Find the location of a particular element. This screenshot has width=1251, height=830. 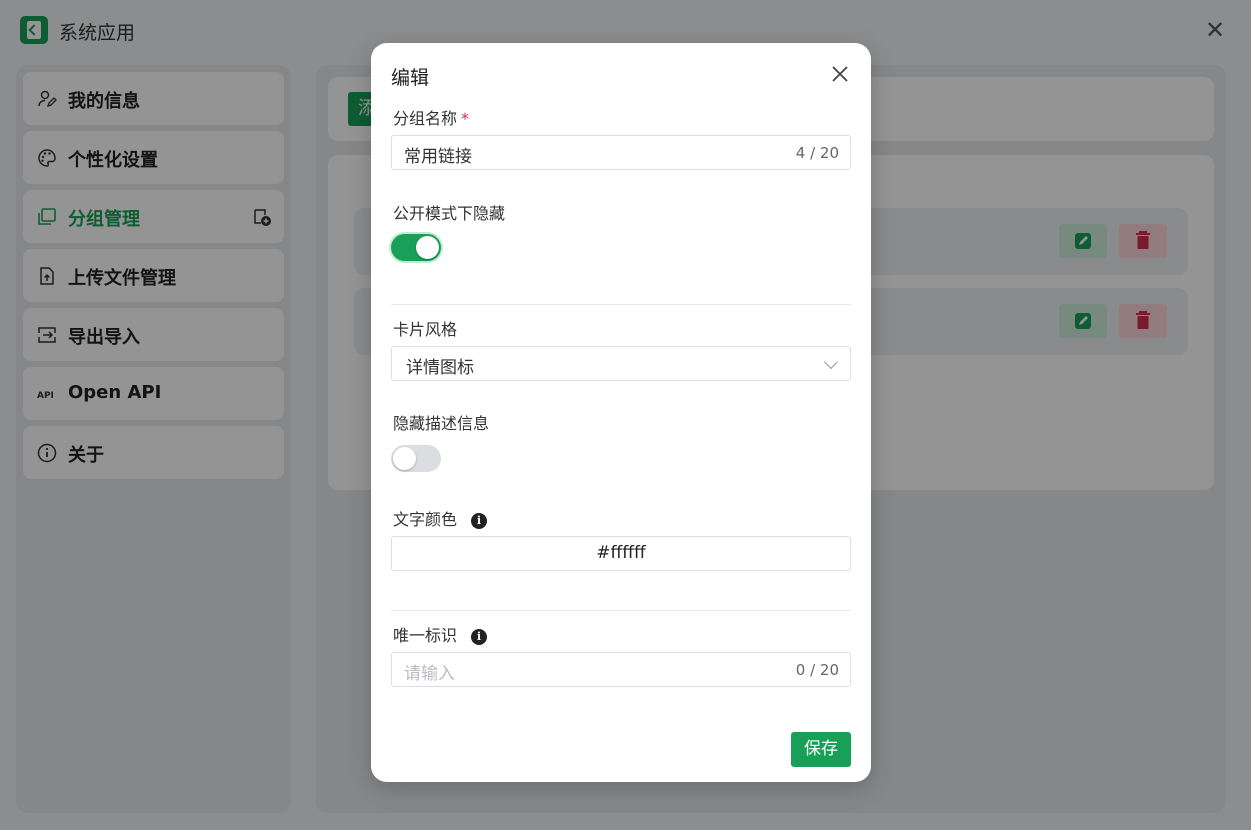

text-color-label: 文字颜色 i is located at coordinates (440, 518).